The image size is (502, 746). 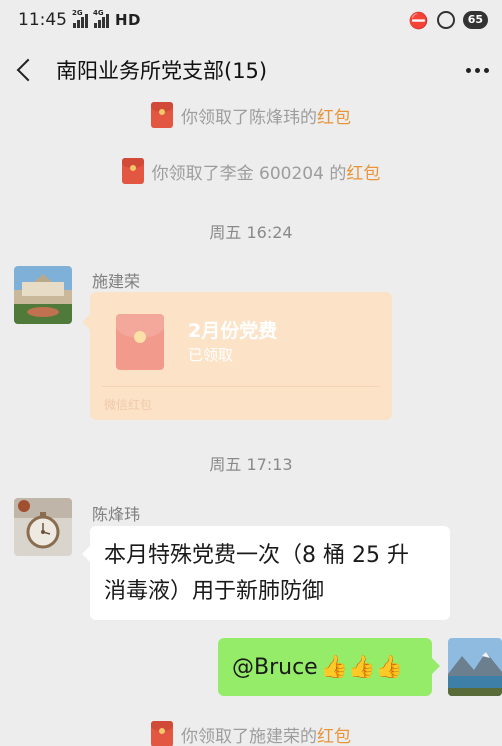 What do you see at coordinates (42, 20) in the screenshot?
I see `status-time: 11:45` at bounding box center [42, 20].